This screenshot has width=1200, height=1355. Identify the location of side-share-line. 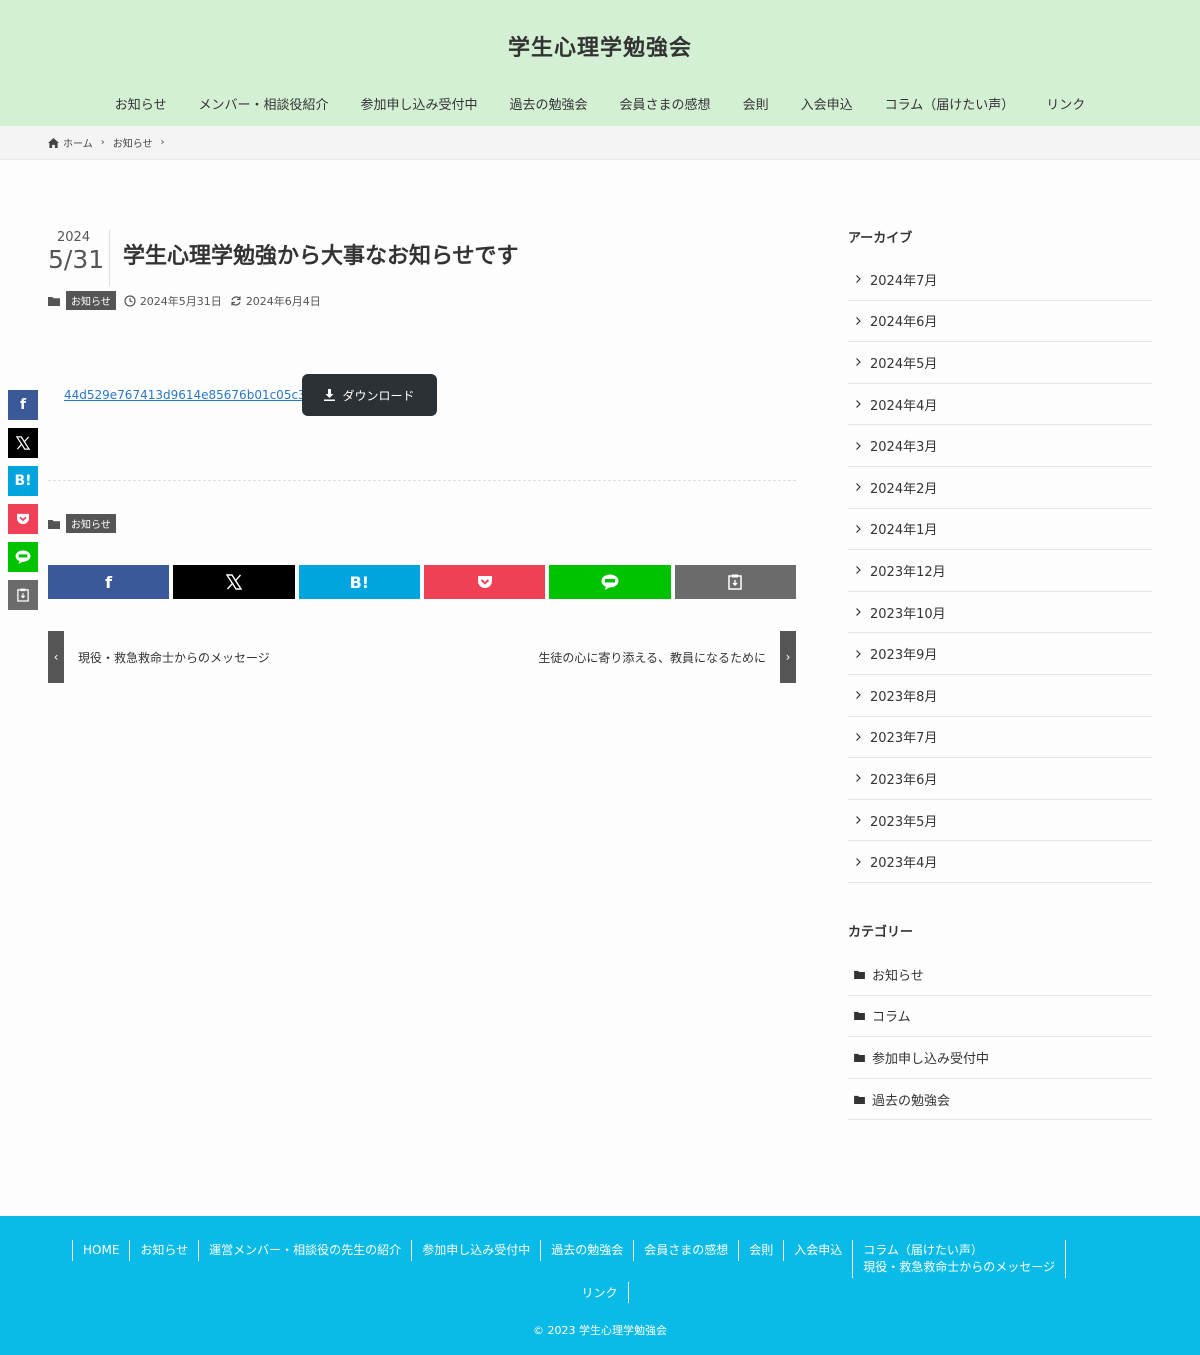
(23, 557).